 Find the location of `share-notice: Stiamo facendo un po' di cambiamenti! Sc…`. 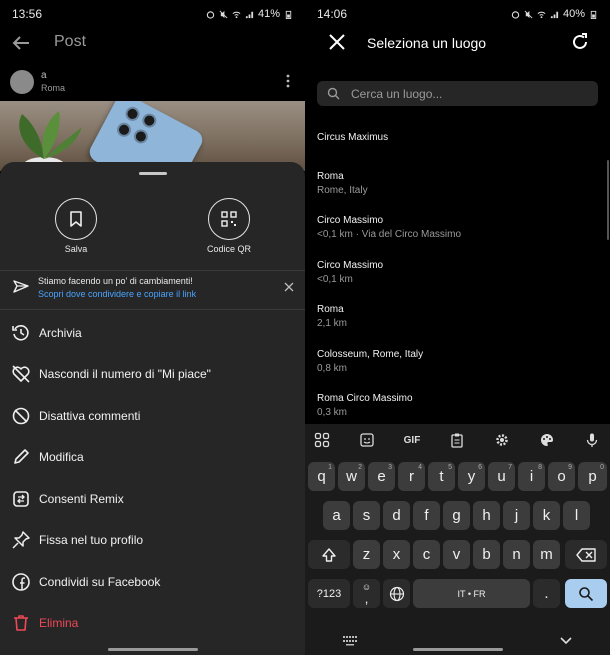

share-notice: Stiamo facendo un po' di cambiamenti! Sc… is located at coordinates (152, 290).